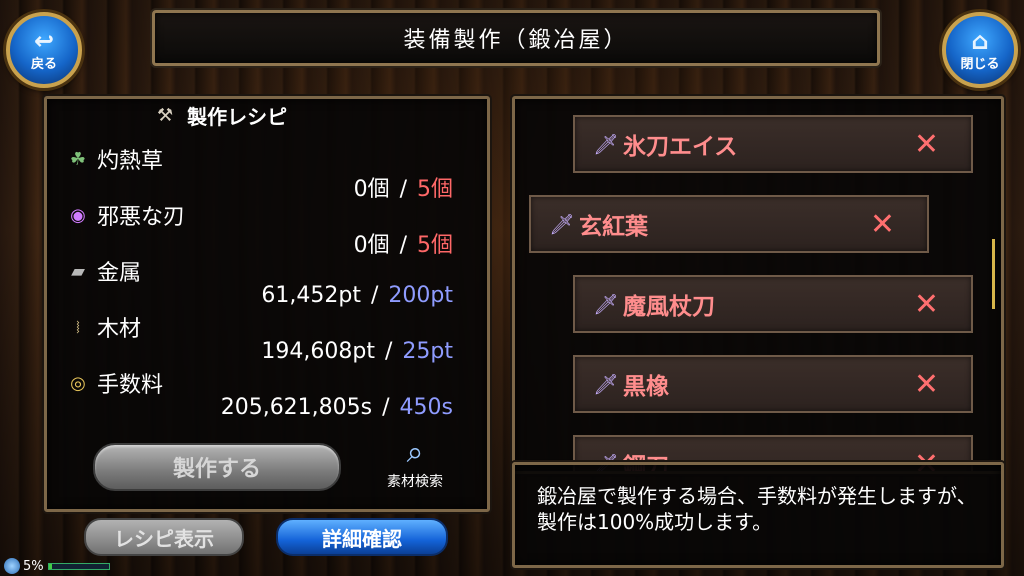 This screenshot has height=576, width=1024. I want to click on close-button: ⌂ 閉じる, so click(980, 50).